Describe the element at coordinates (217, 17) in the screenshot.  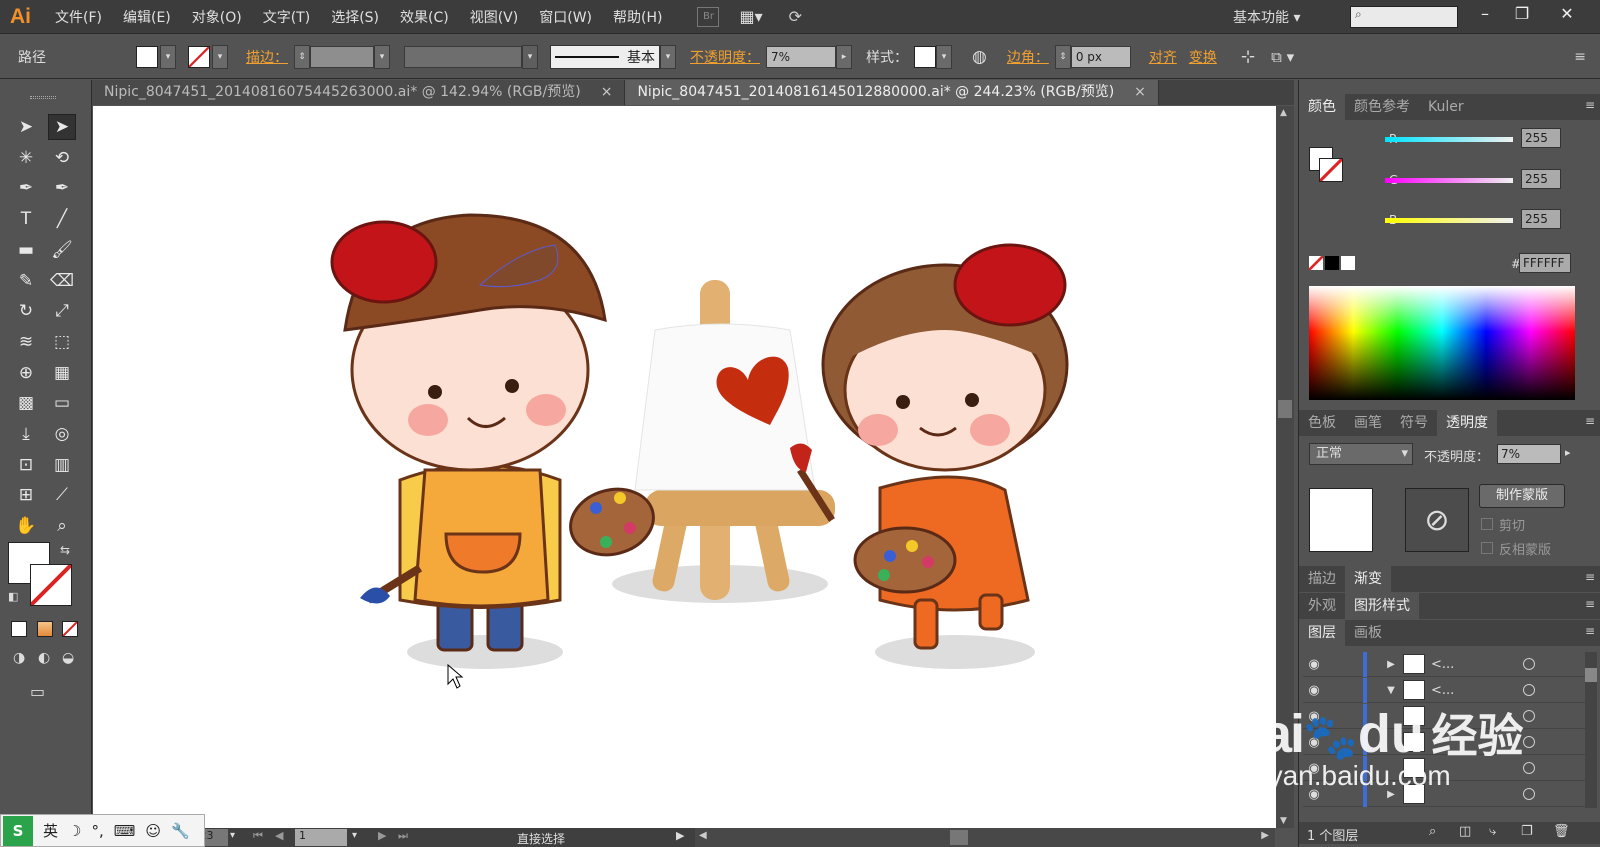
I see `menu-object: 对象(O)` at that location.